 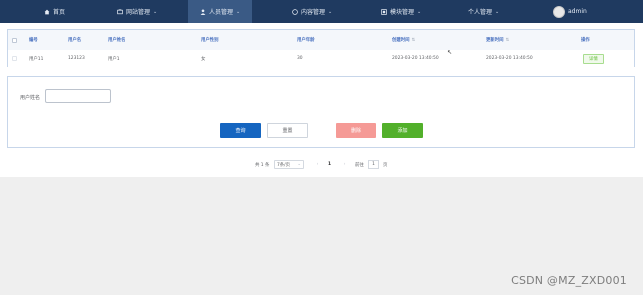 I want to click on nav-personal-manage: 个人管理 ⌄, so click(x=483, y=11).